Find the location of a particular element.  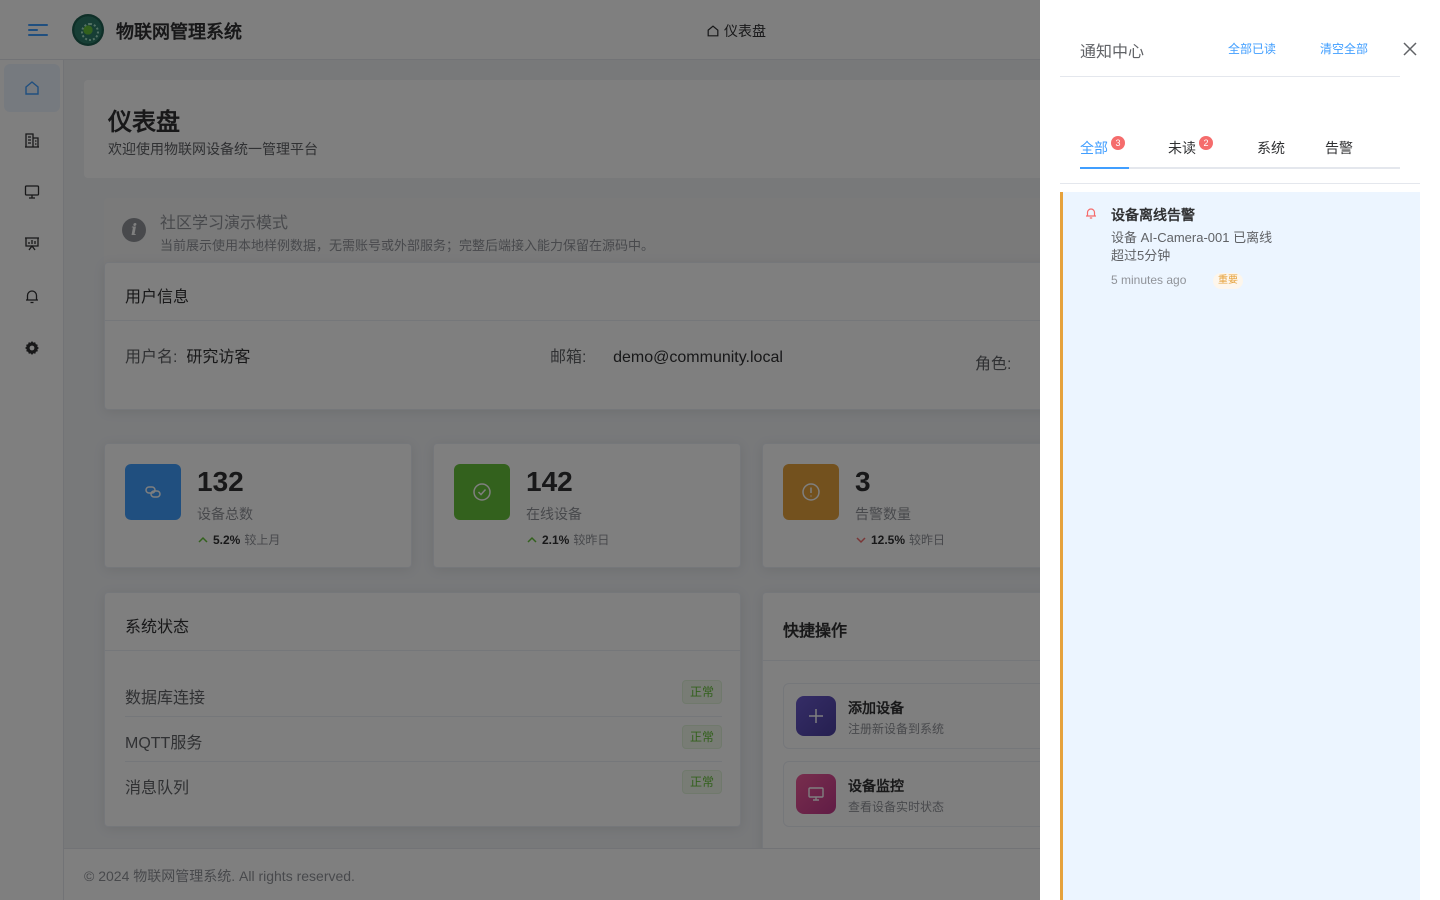

notification-time: 5 minutes ago is located at coordinates (1149, 280).